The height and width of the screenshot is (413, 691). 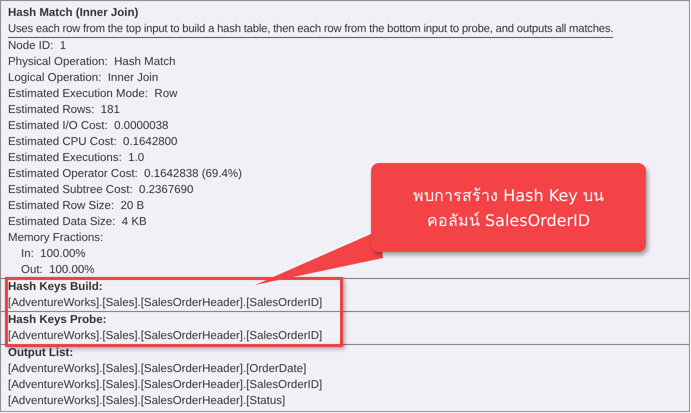 What do you see at coordinates (56, 238) in the screenshot?
I see `property-text: Memory Fractions:` at bounding box center [56, 238].